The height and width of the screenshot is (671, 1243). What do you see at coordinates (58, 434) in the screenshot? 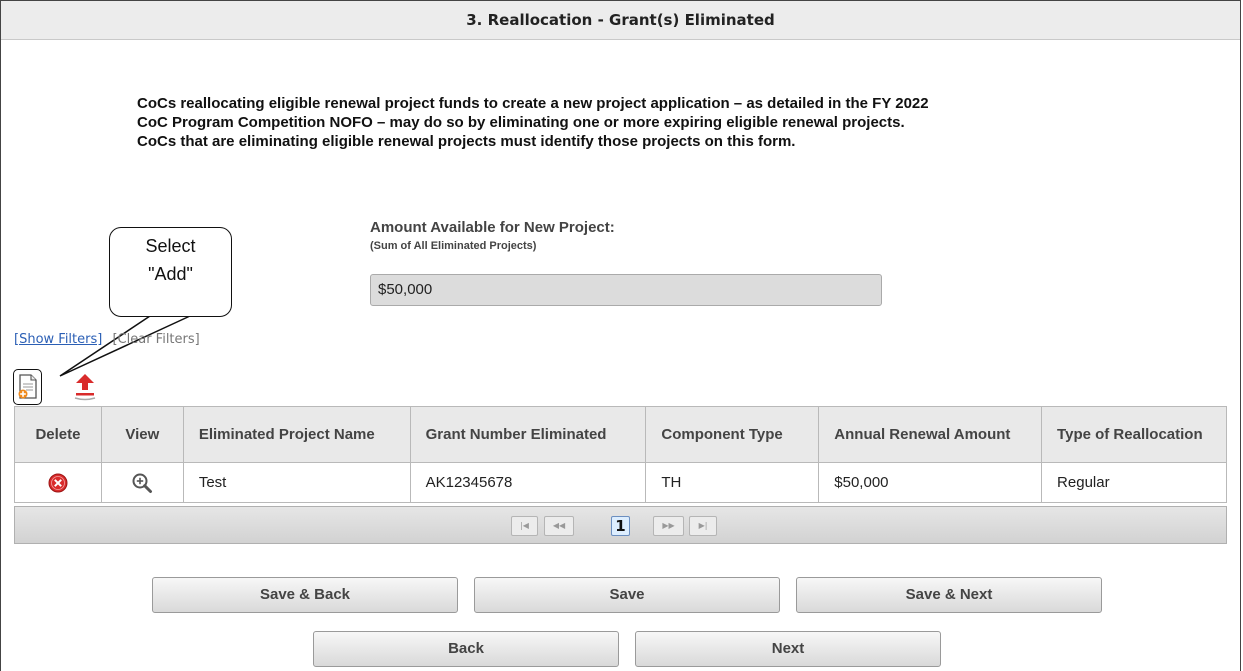
I see `column-header-delete: Delete` at bounding box center [58, 434].